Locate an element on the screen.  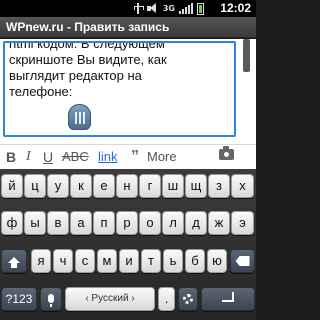
microphone-icon is located at coordinates (51, 300).